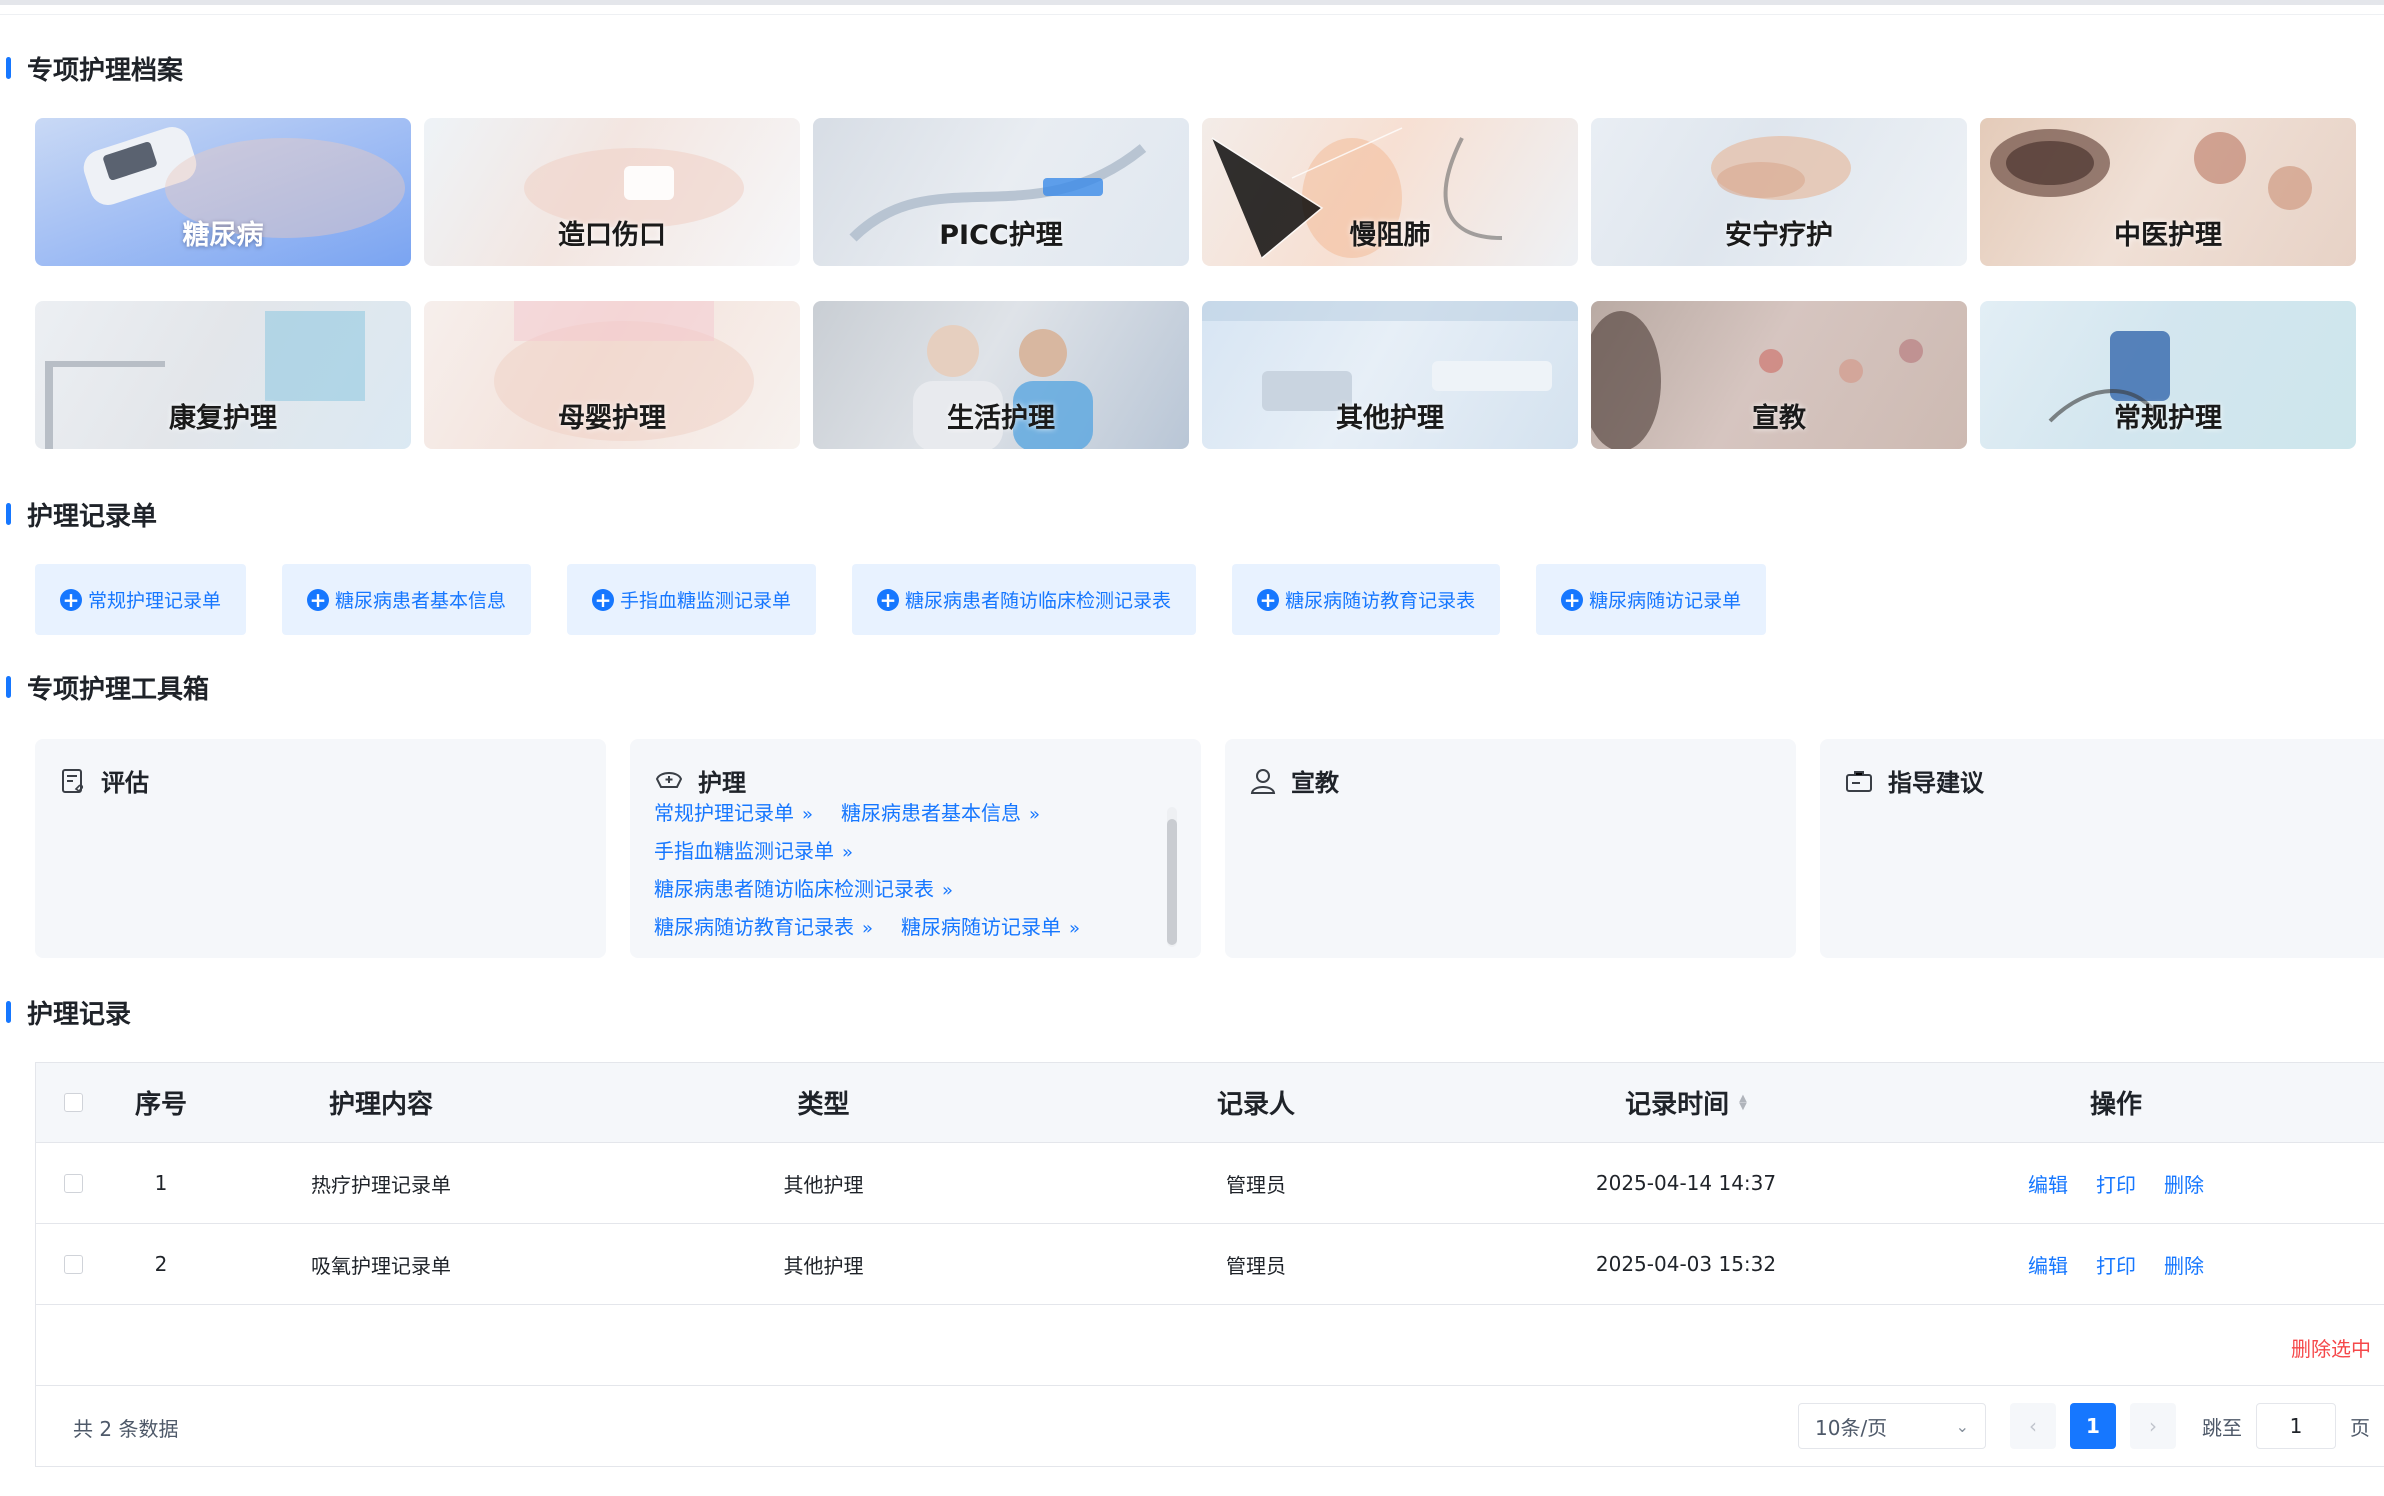 The image size is (2384, 1496). I want to click on prev-page-button: ‹, so click(2033, 1426).